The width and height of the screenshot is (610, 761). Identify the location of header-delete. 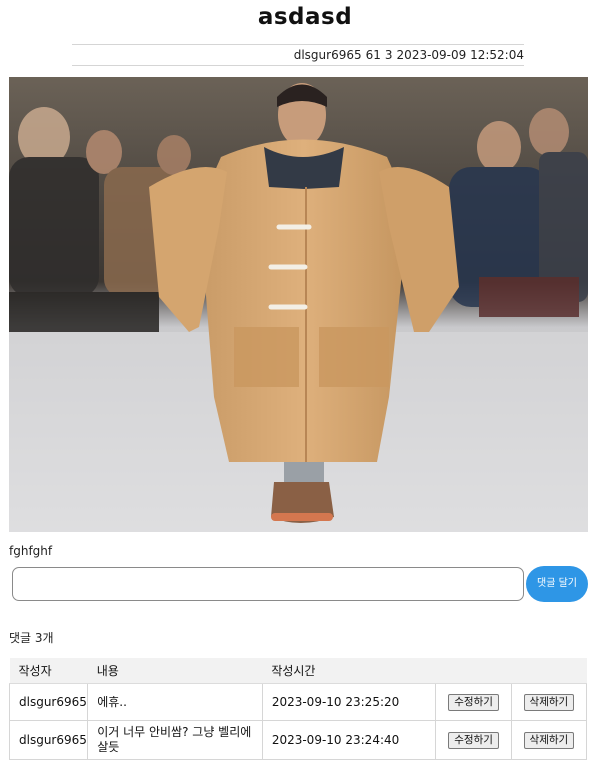
(549, 671).